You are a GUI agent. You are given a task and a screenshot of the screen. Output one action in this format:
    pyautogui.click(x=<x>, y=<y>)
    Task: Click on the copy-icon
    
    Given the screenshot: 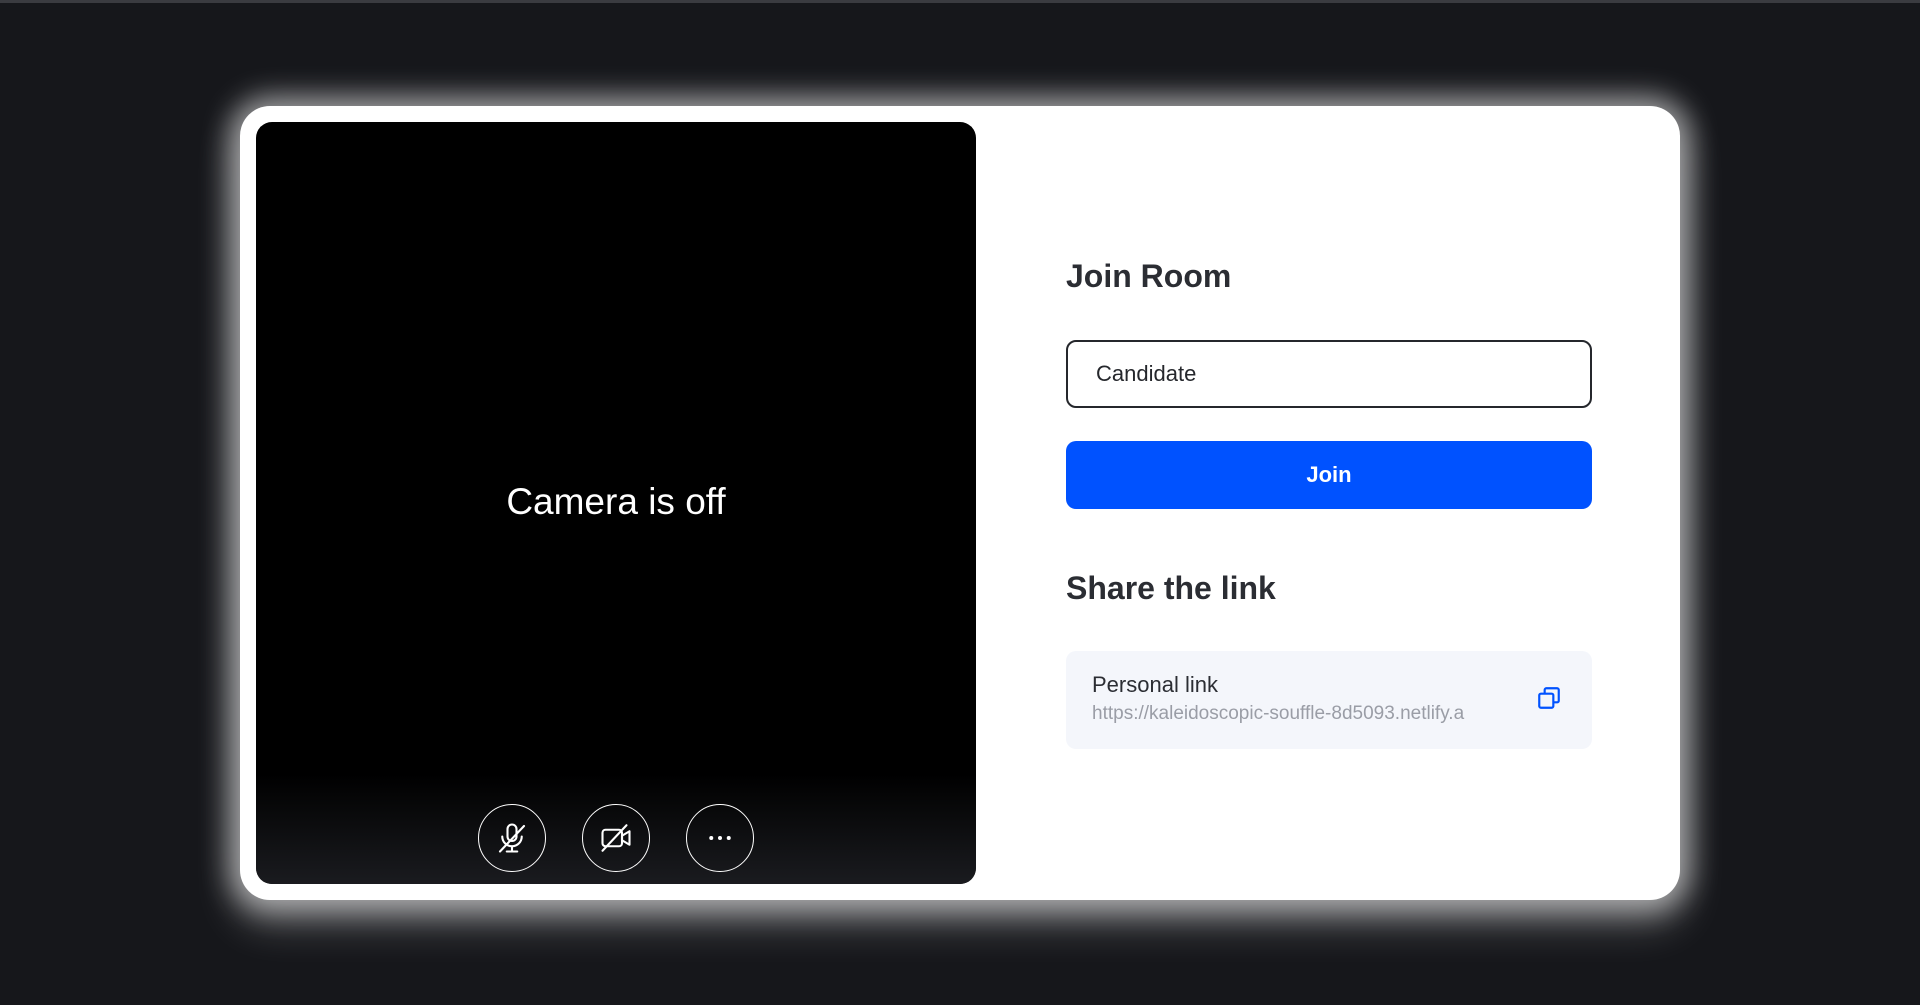 What is the action you would take?
    pyautogui.click(x=1549, y=700)
    